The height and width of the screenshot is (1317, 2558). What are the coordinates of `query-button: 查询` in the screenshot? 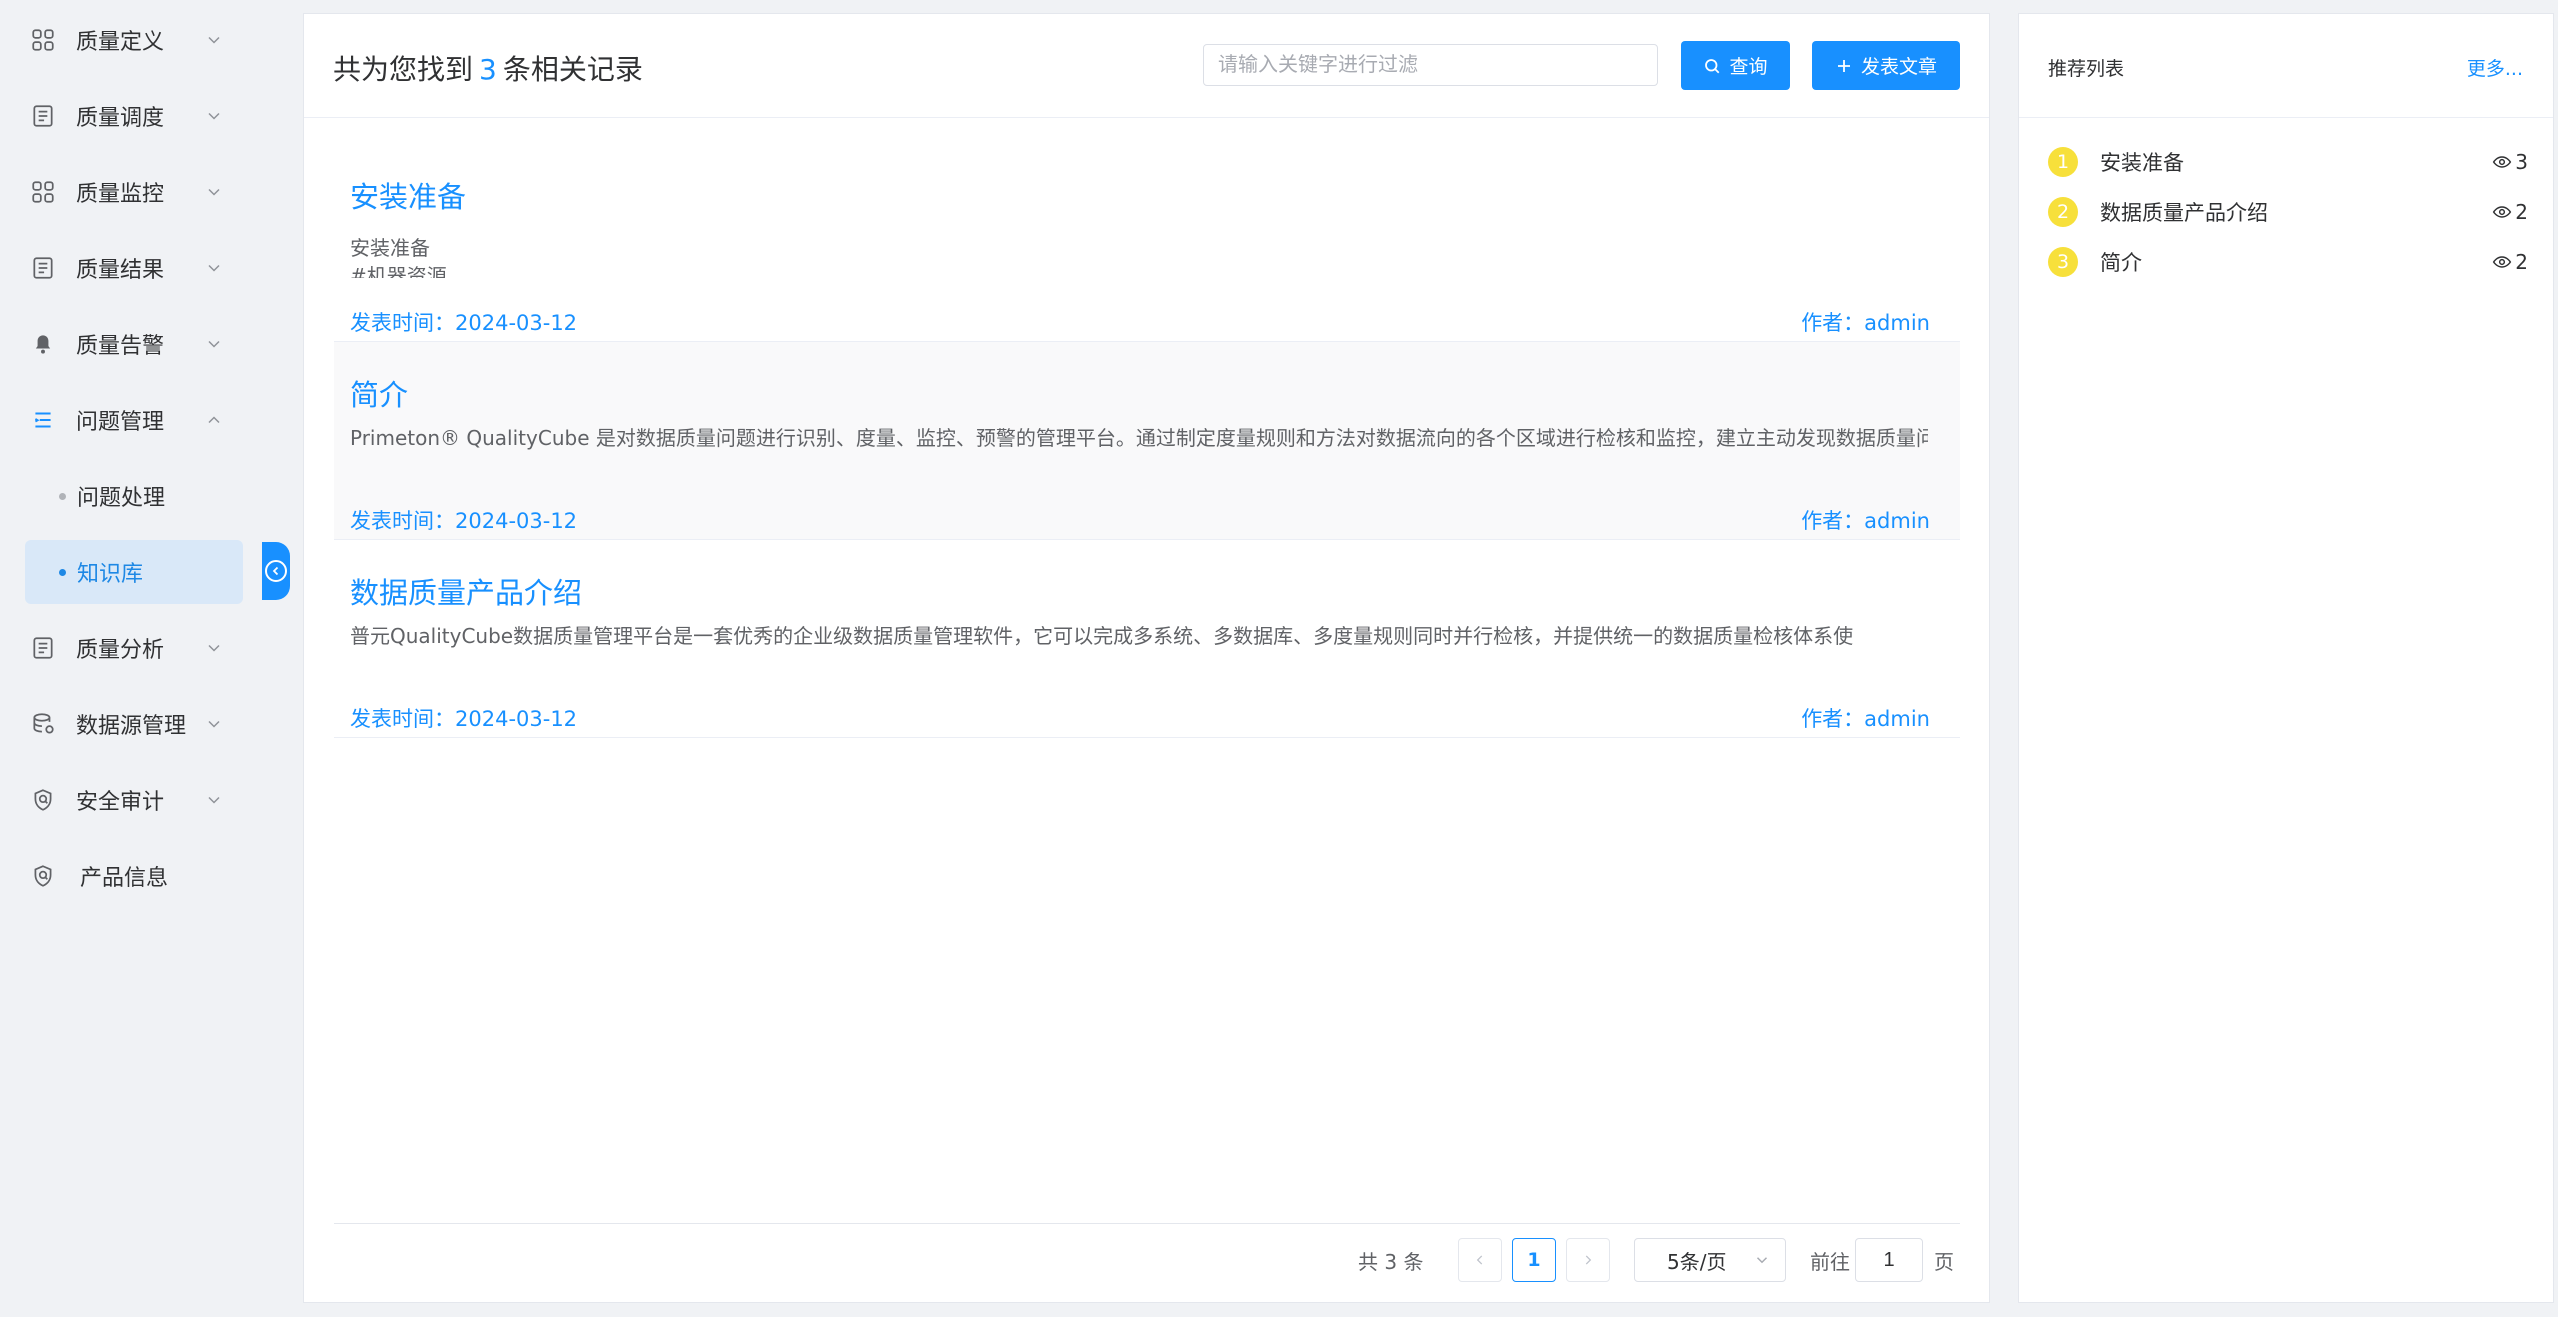 It's located at (1735, 65).